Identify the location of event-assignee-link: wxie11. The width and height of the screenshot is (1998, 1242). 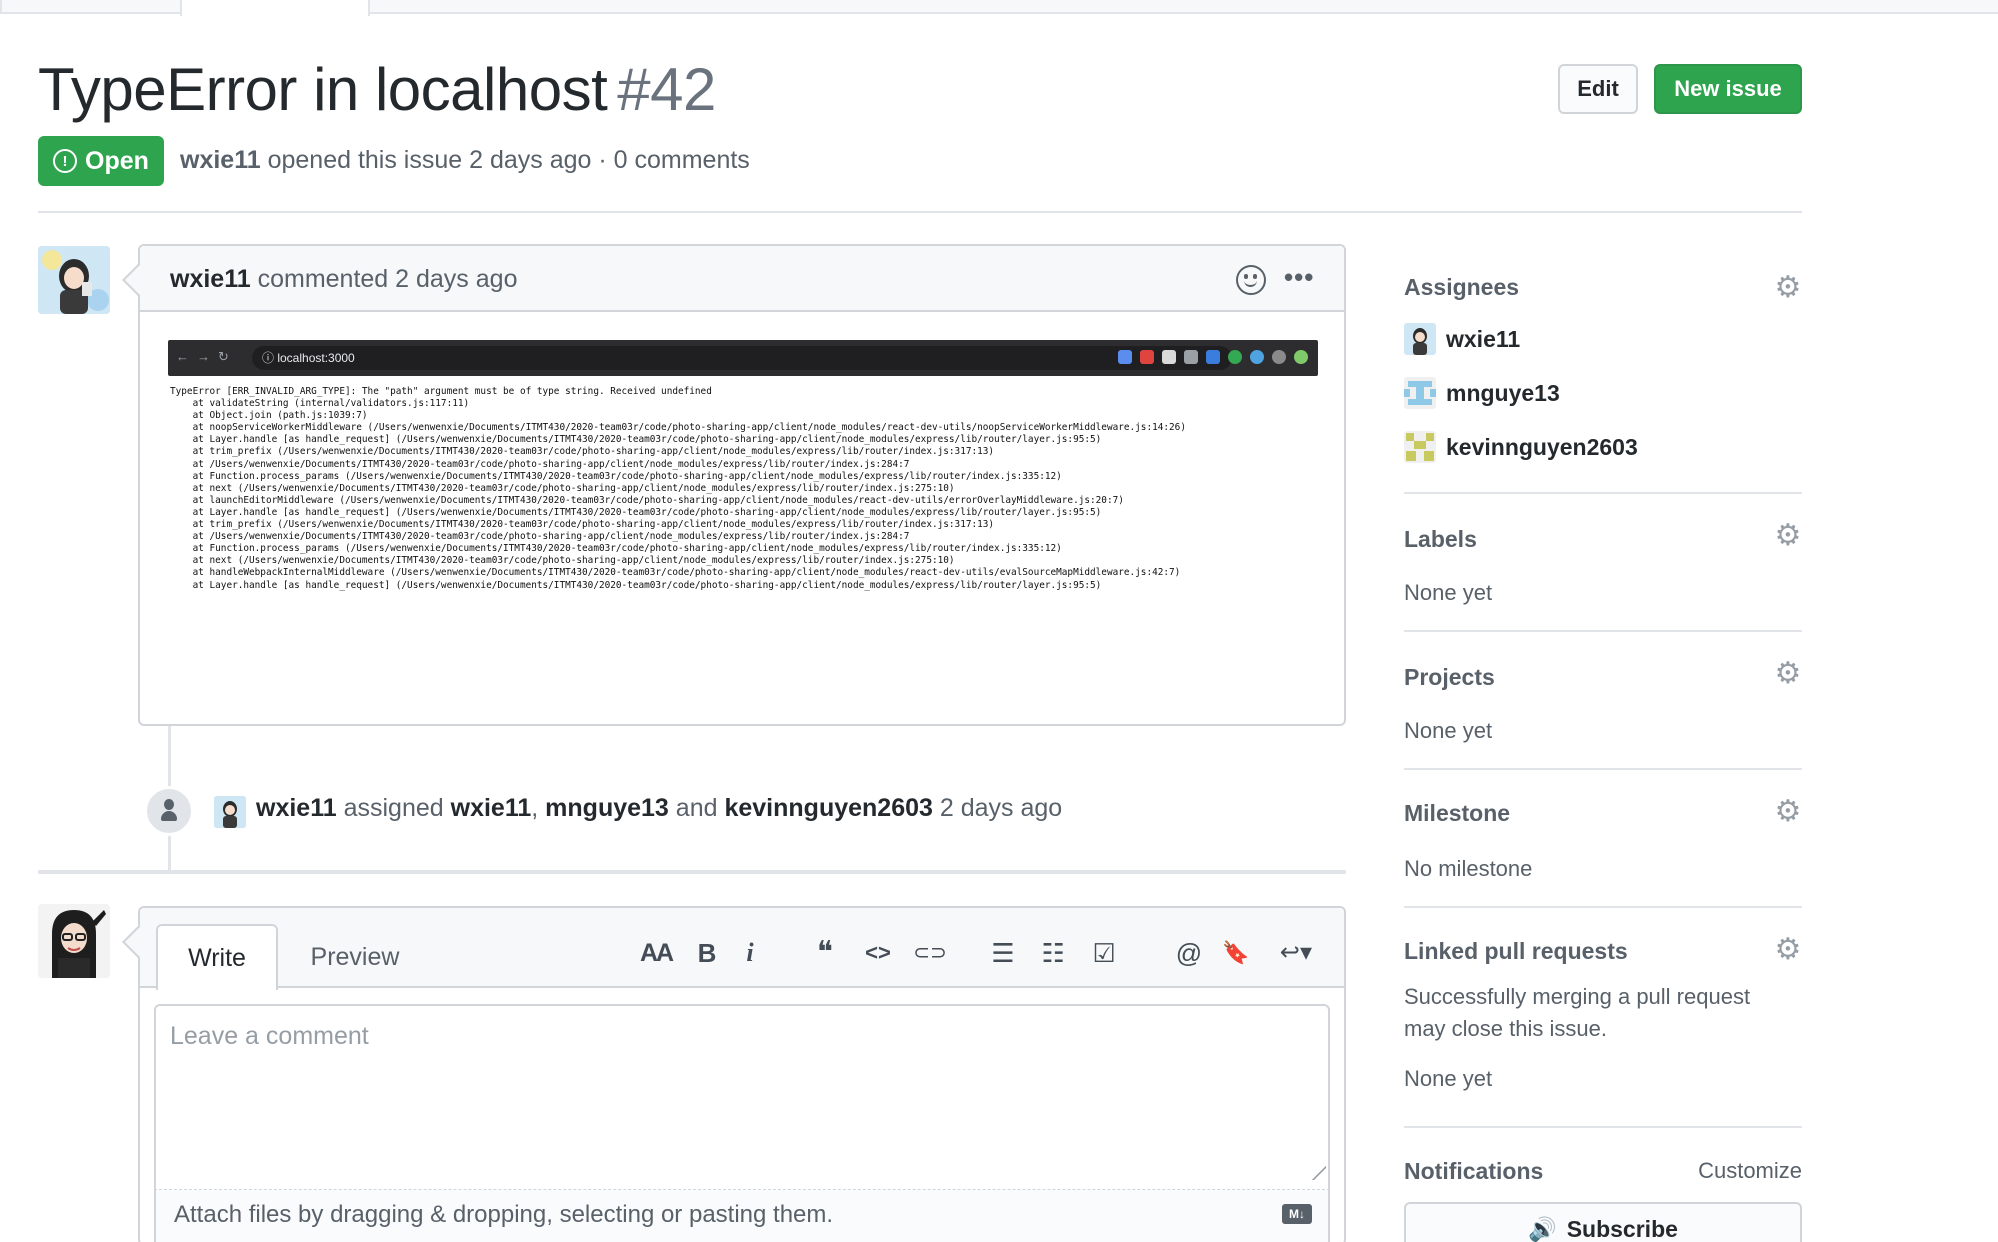
(491, 808).